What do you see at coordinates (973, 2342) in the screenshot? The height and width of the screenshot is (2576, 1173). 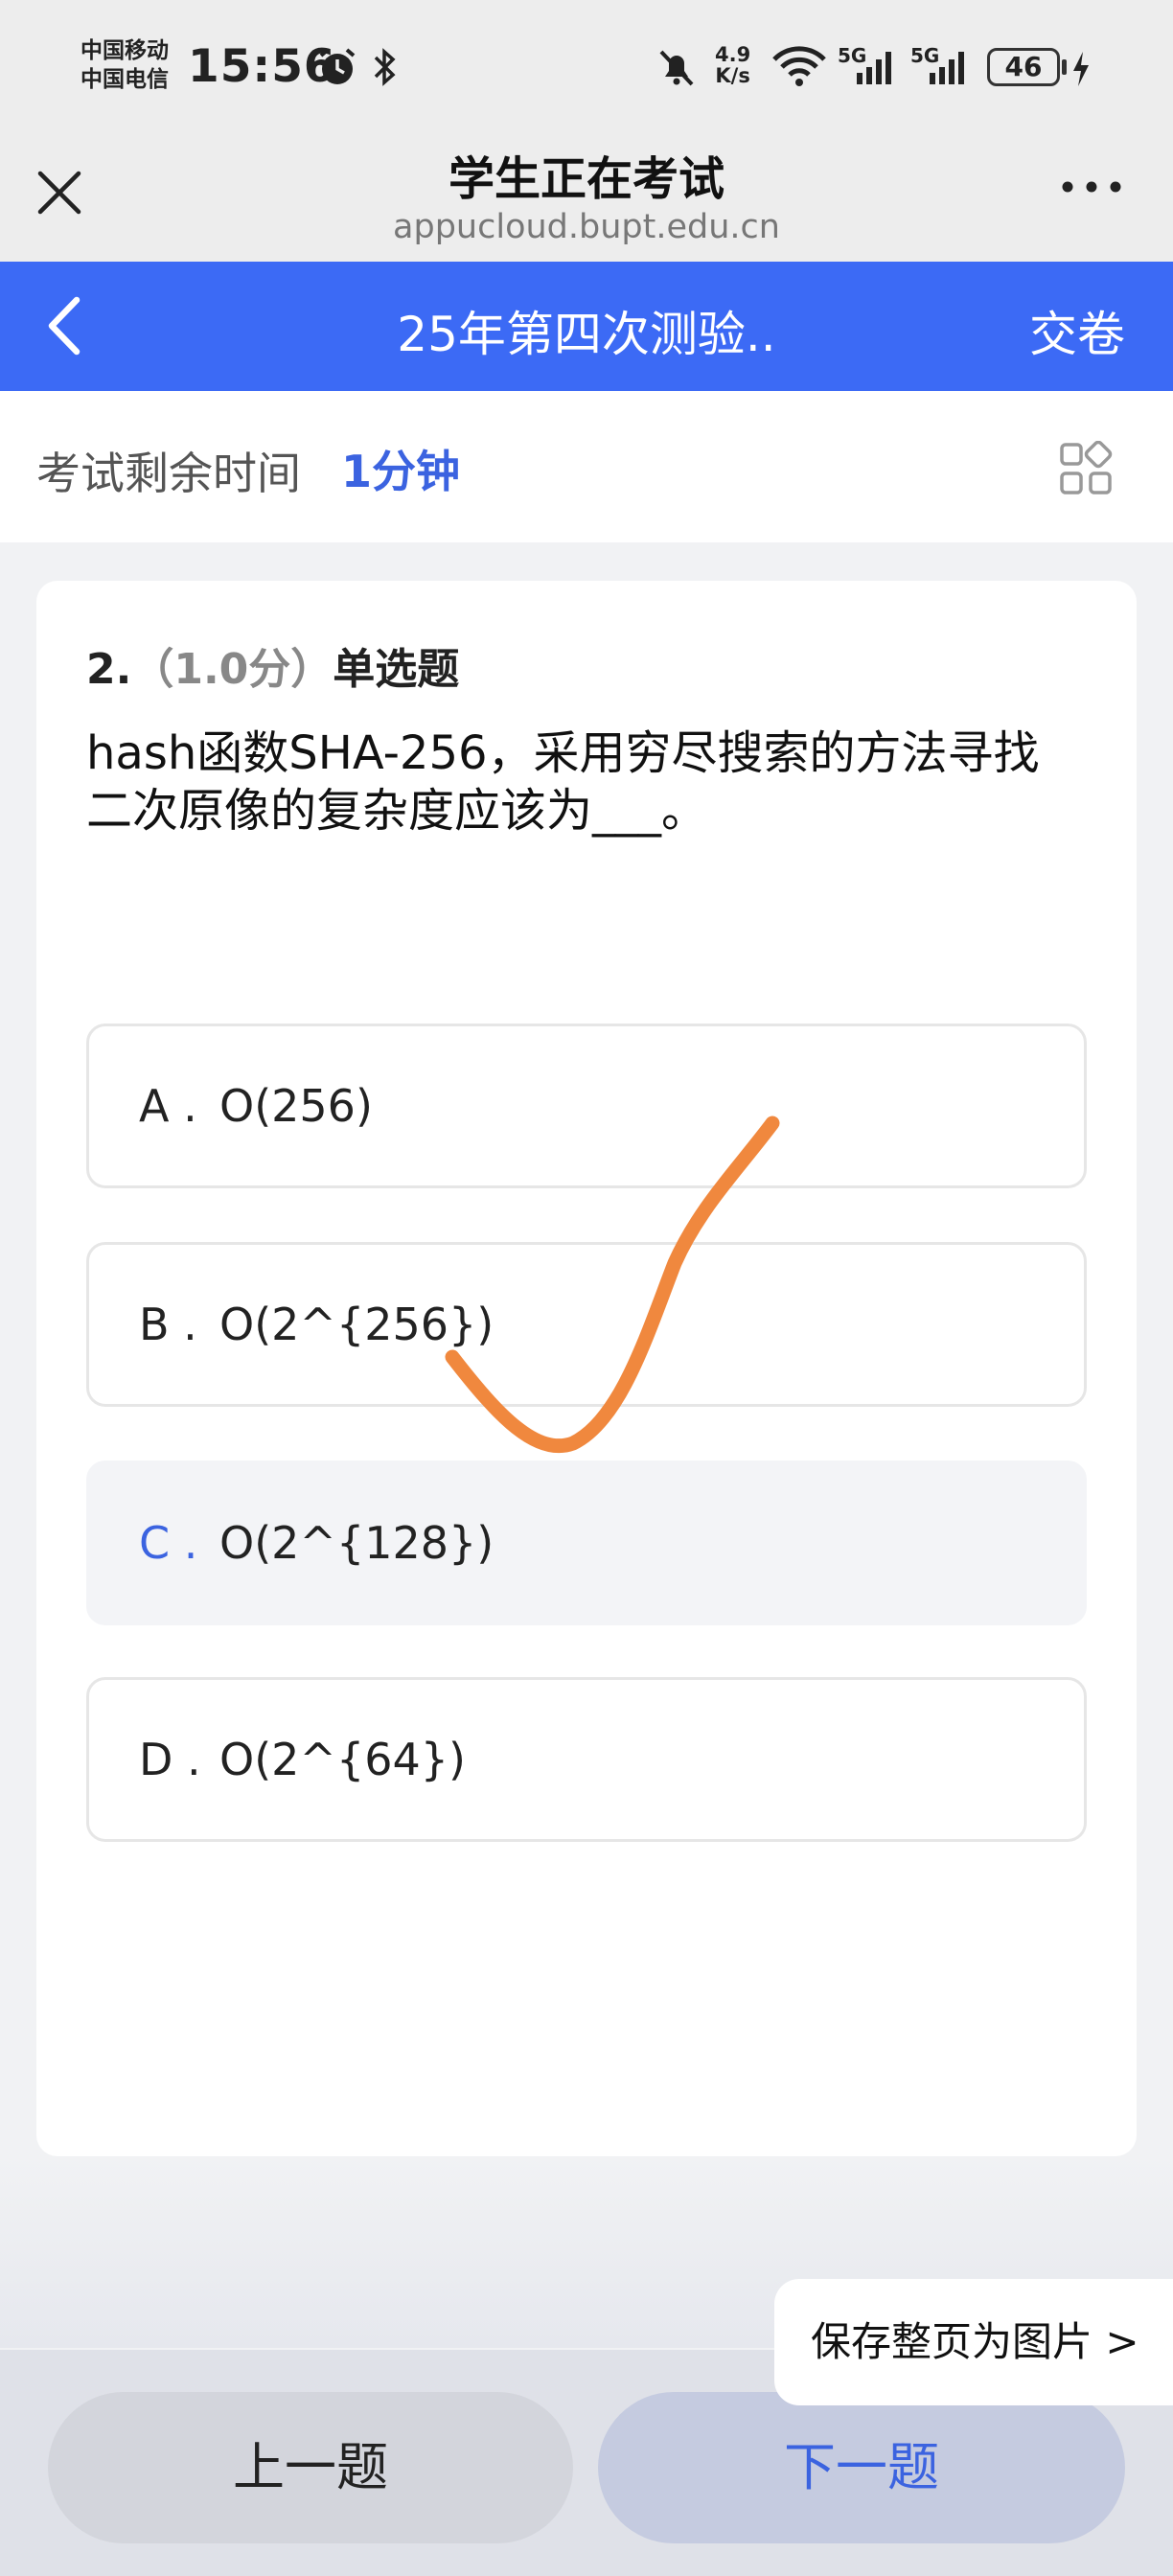 I see `save-page-as-image-button: 保存整页为图片 >` at bounding box center [973, 2342].